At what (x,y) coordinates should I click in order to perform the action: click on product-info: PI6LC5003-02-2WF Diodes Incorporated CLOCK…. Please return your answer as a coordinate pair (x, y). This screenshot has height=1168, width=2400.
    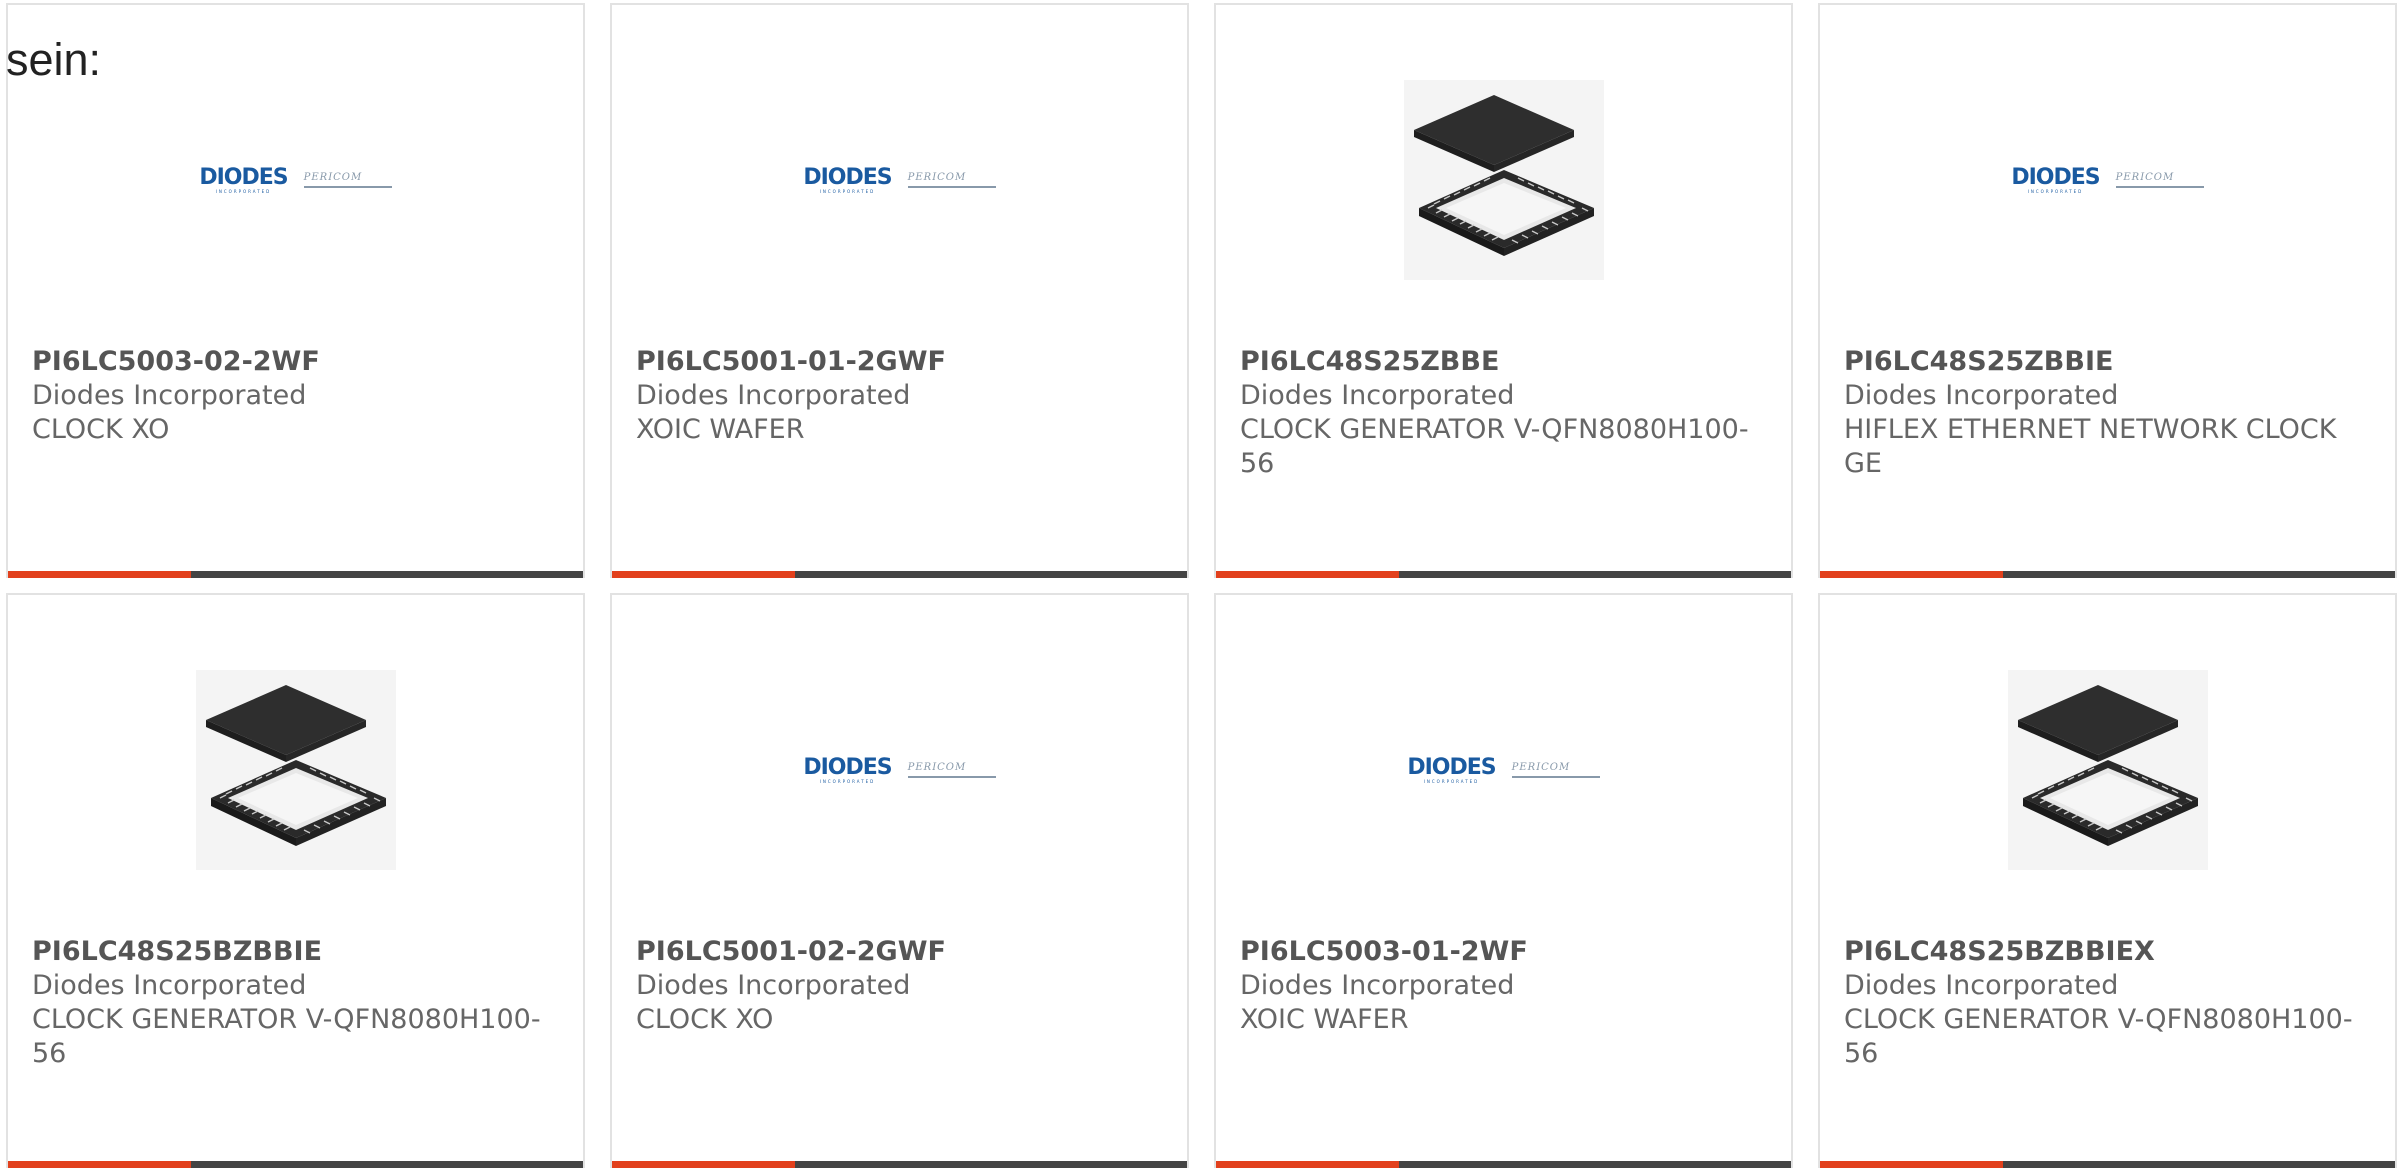
    Looking at the image, I should click on (297, 396).